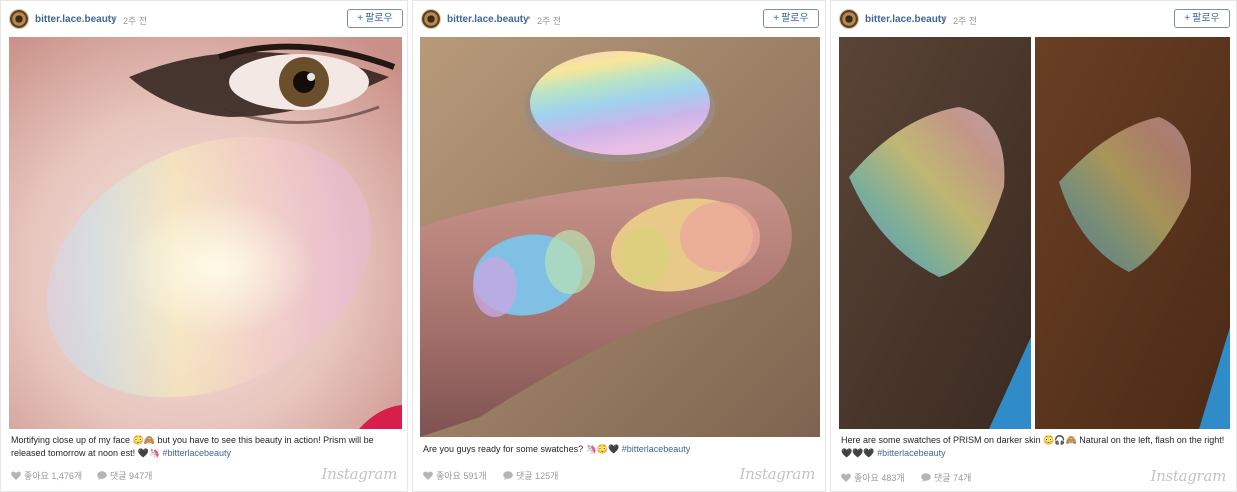  I want to click on post-footer: 좋아요 1,476개 댓글 947개 Instagram, so click(204, 474).